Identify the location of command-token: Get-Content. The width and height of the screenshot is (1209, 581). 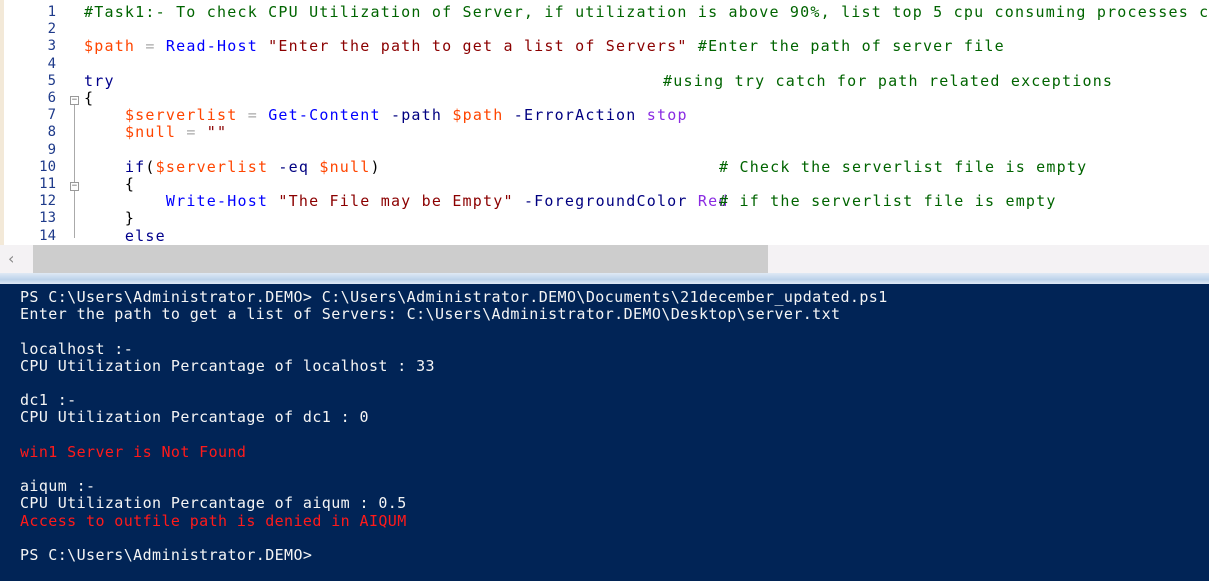
(324, 115).